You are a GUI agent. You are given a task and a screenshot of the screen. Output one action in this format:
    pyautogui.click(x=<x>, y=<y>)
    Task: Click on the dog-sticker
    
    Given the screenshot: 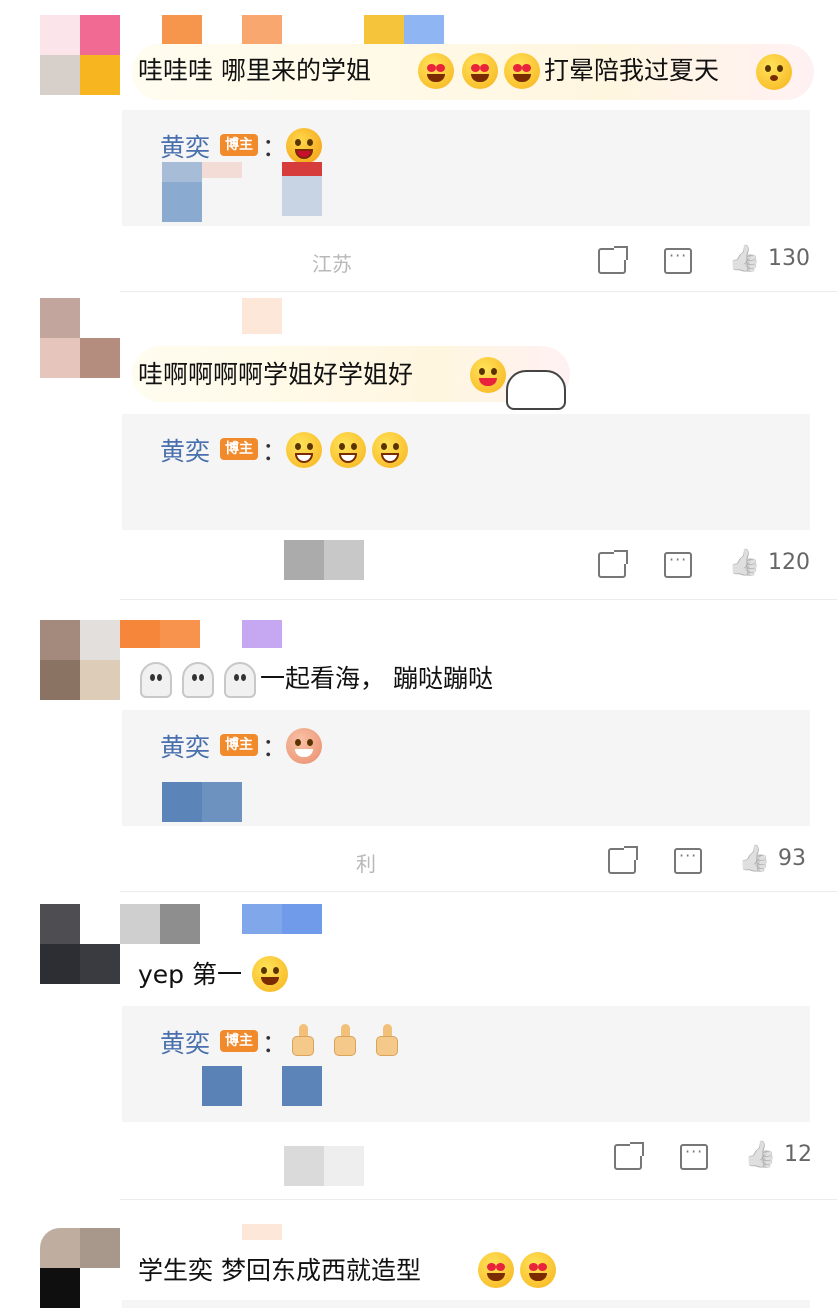 What is the action you would take?
    pyautogui.click(x=536, y=390)
    